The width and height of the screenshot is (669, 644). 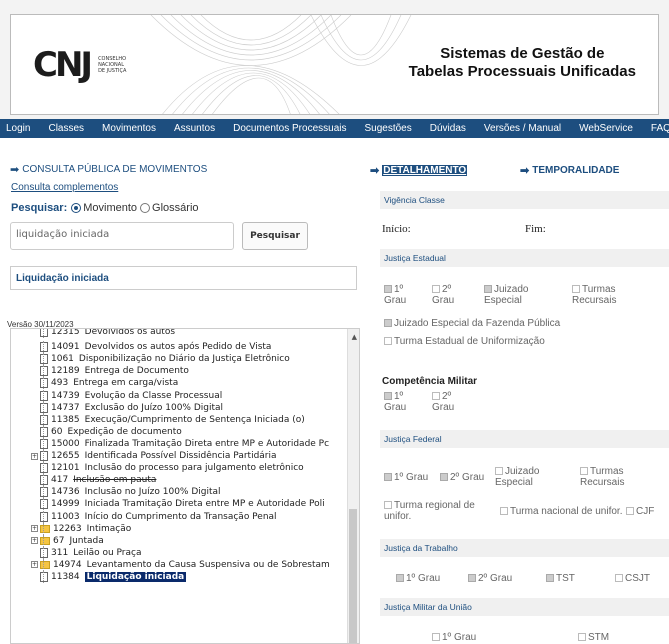 What do you see at coordinates (452, 295) in the screenshot?
I see `je-2grau: 2º Grau` at bounding box center [452, 295].